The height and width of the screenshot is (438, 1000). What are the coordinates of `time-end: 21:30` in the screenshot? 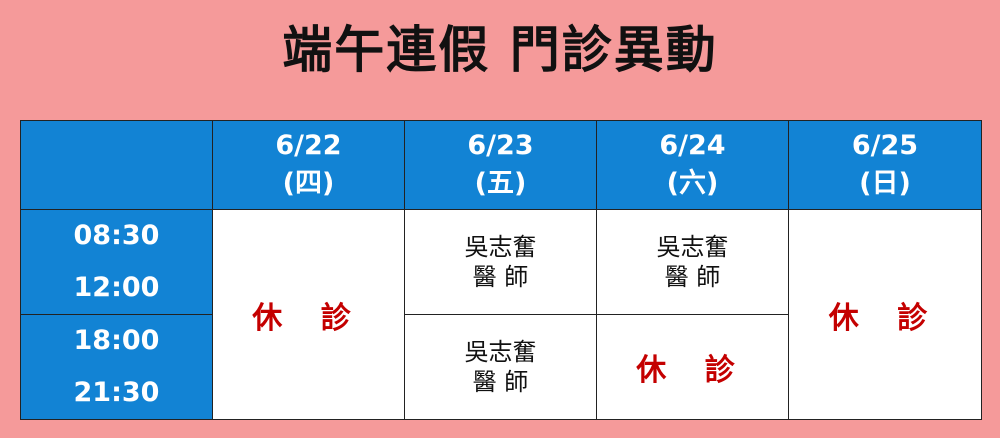 It's located at (116, 392).